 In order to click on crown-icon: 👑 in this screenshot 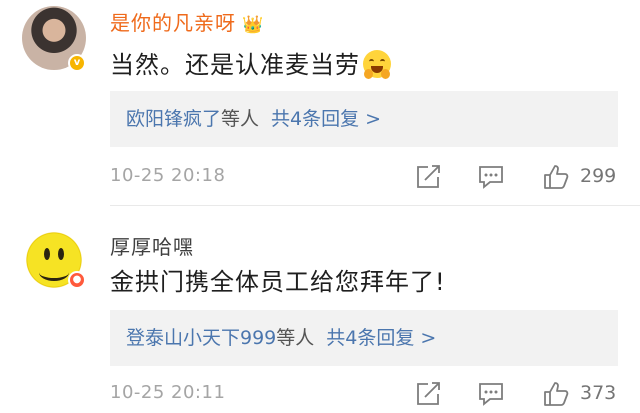, I will do `click(253, 25)`.